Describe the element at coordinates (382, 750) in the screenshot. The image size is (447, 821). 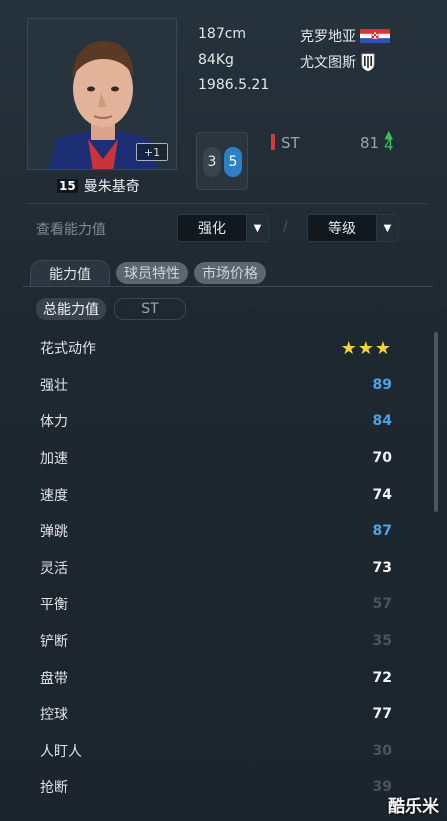
I see `stat-value: 30` at that location.